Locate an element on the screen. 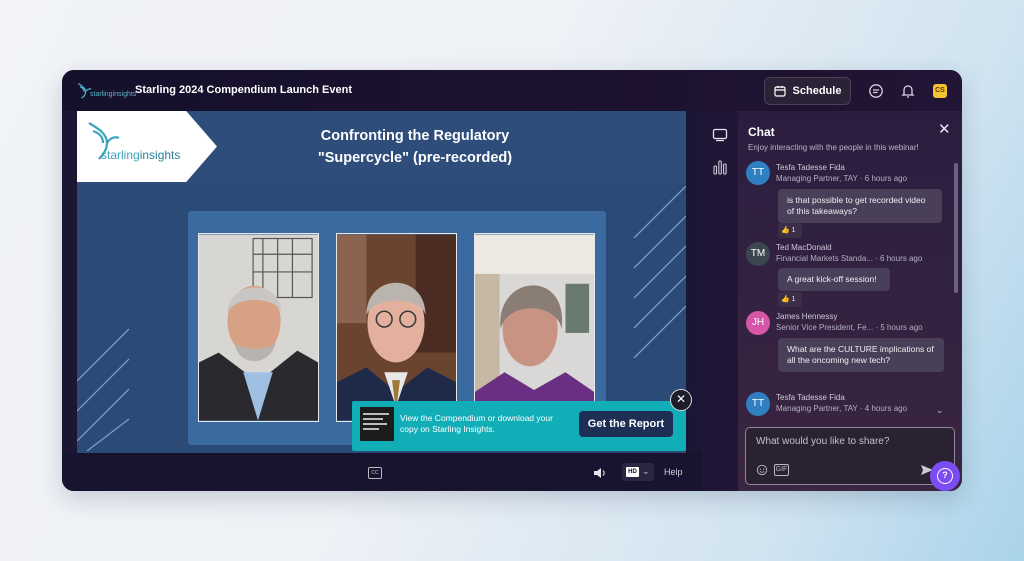 This screenshot has width=1024, height=561. quality-selector: HD ⌄ is located at coordinates (638, 472).